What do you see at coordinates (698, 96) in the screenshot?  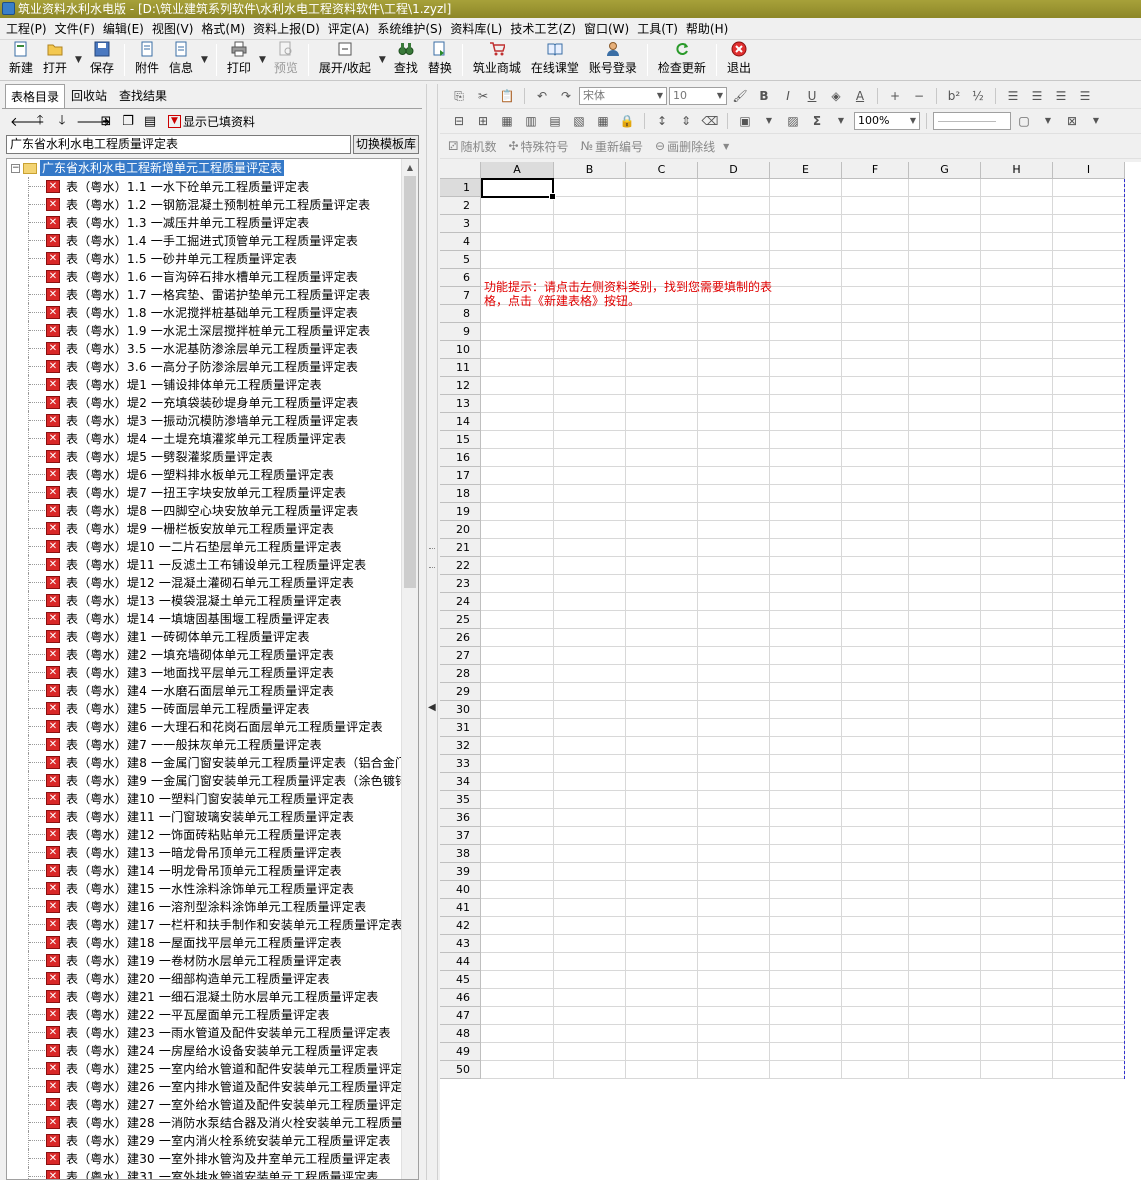 I see `font-size-select: 10` at bounding box center [698, 96].